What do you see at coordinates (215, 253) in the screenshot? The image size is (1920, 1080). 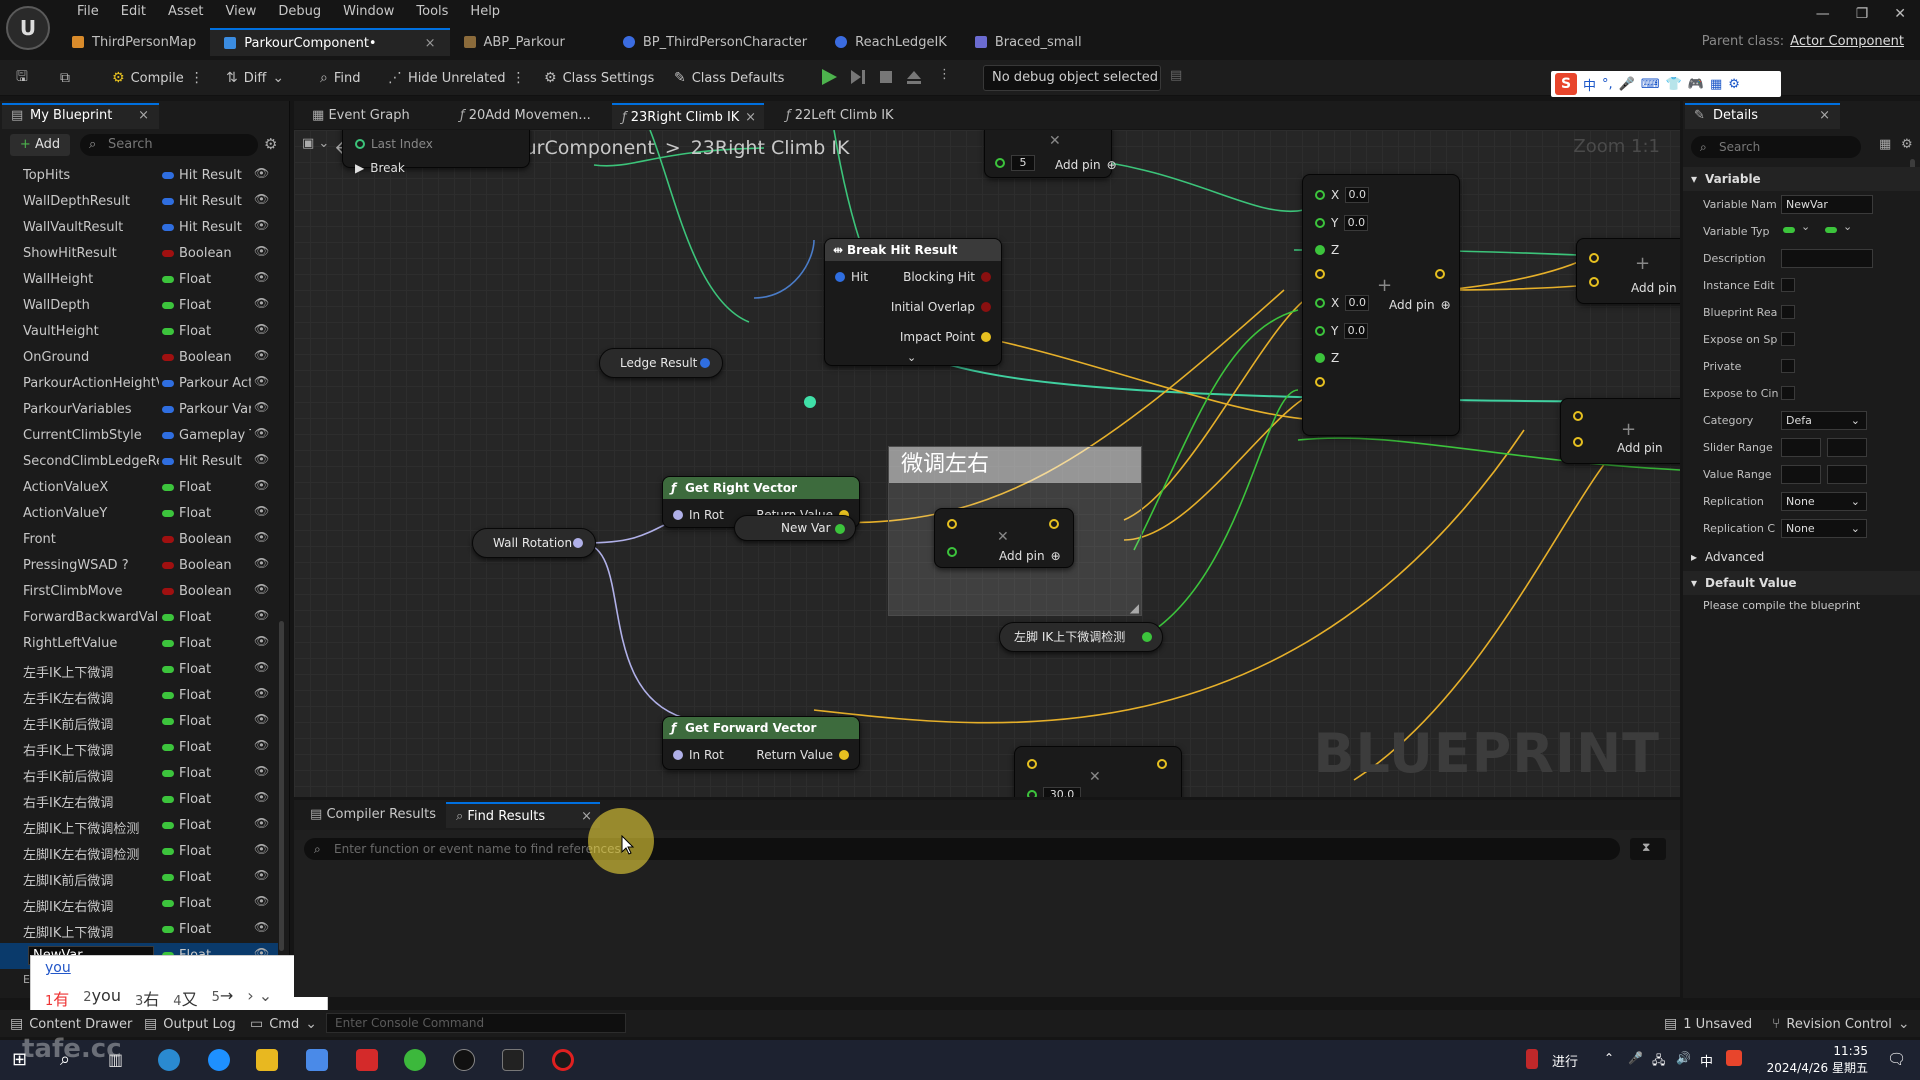 I see `variable-type: Boolean` at bounding box center [215, 253].